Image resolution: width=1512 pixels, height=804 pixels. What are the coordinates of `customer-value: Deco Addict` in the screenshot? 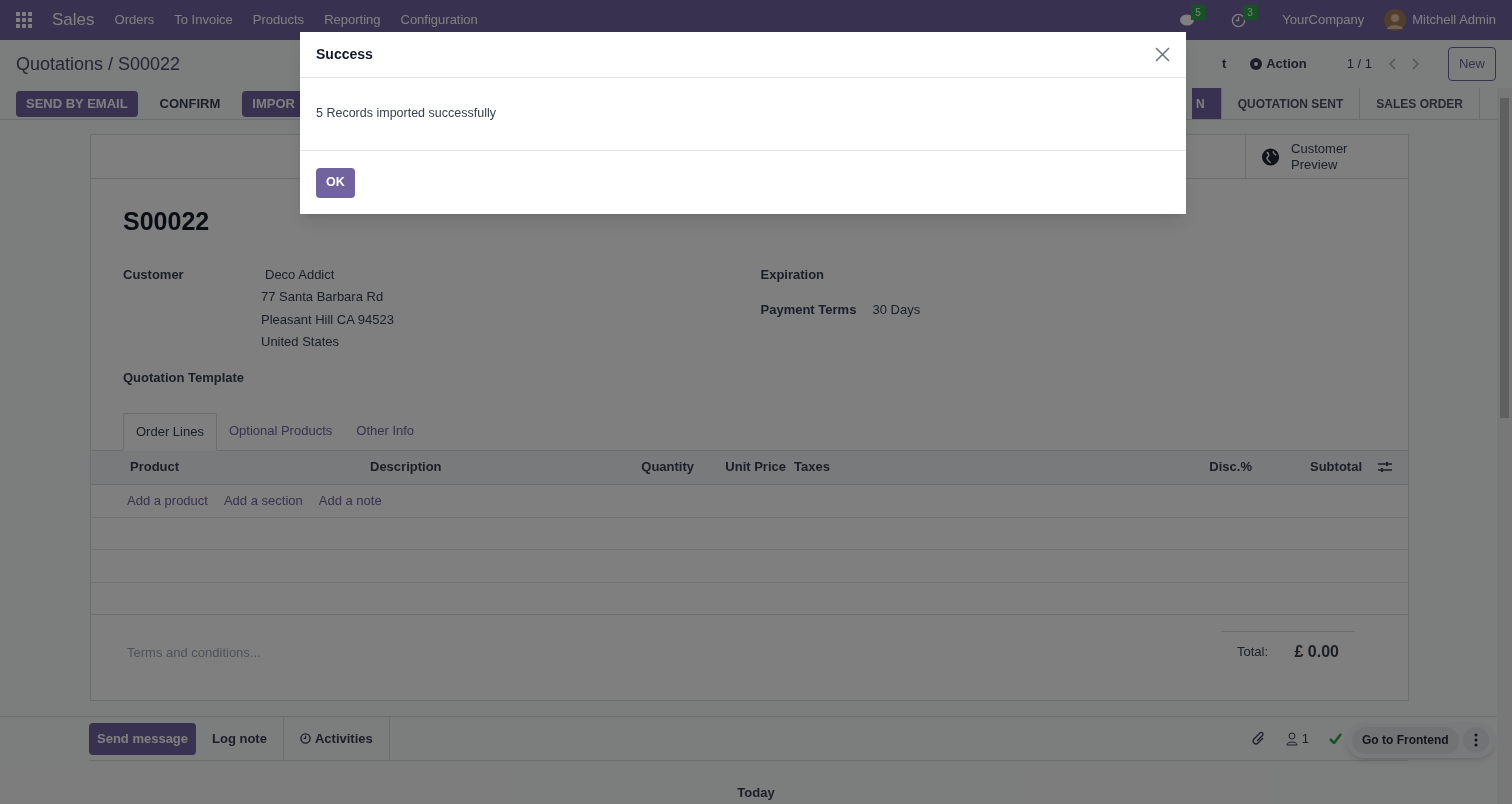 It's located at (329, 274).